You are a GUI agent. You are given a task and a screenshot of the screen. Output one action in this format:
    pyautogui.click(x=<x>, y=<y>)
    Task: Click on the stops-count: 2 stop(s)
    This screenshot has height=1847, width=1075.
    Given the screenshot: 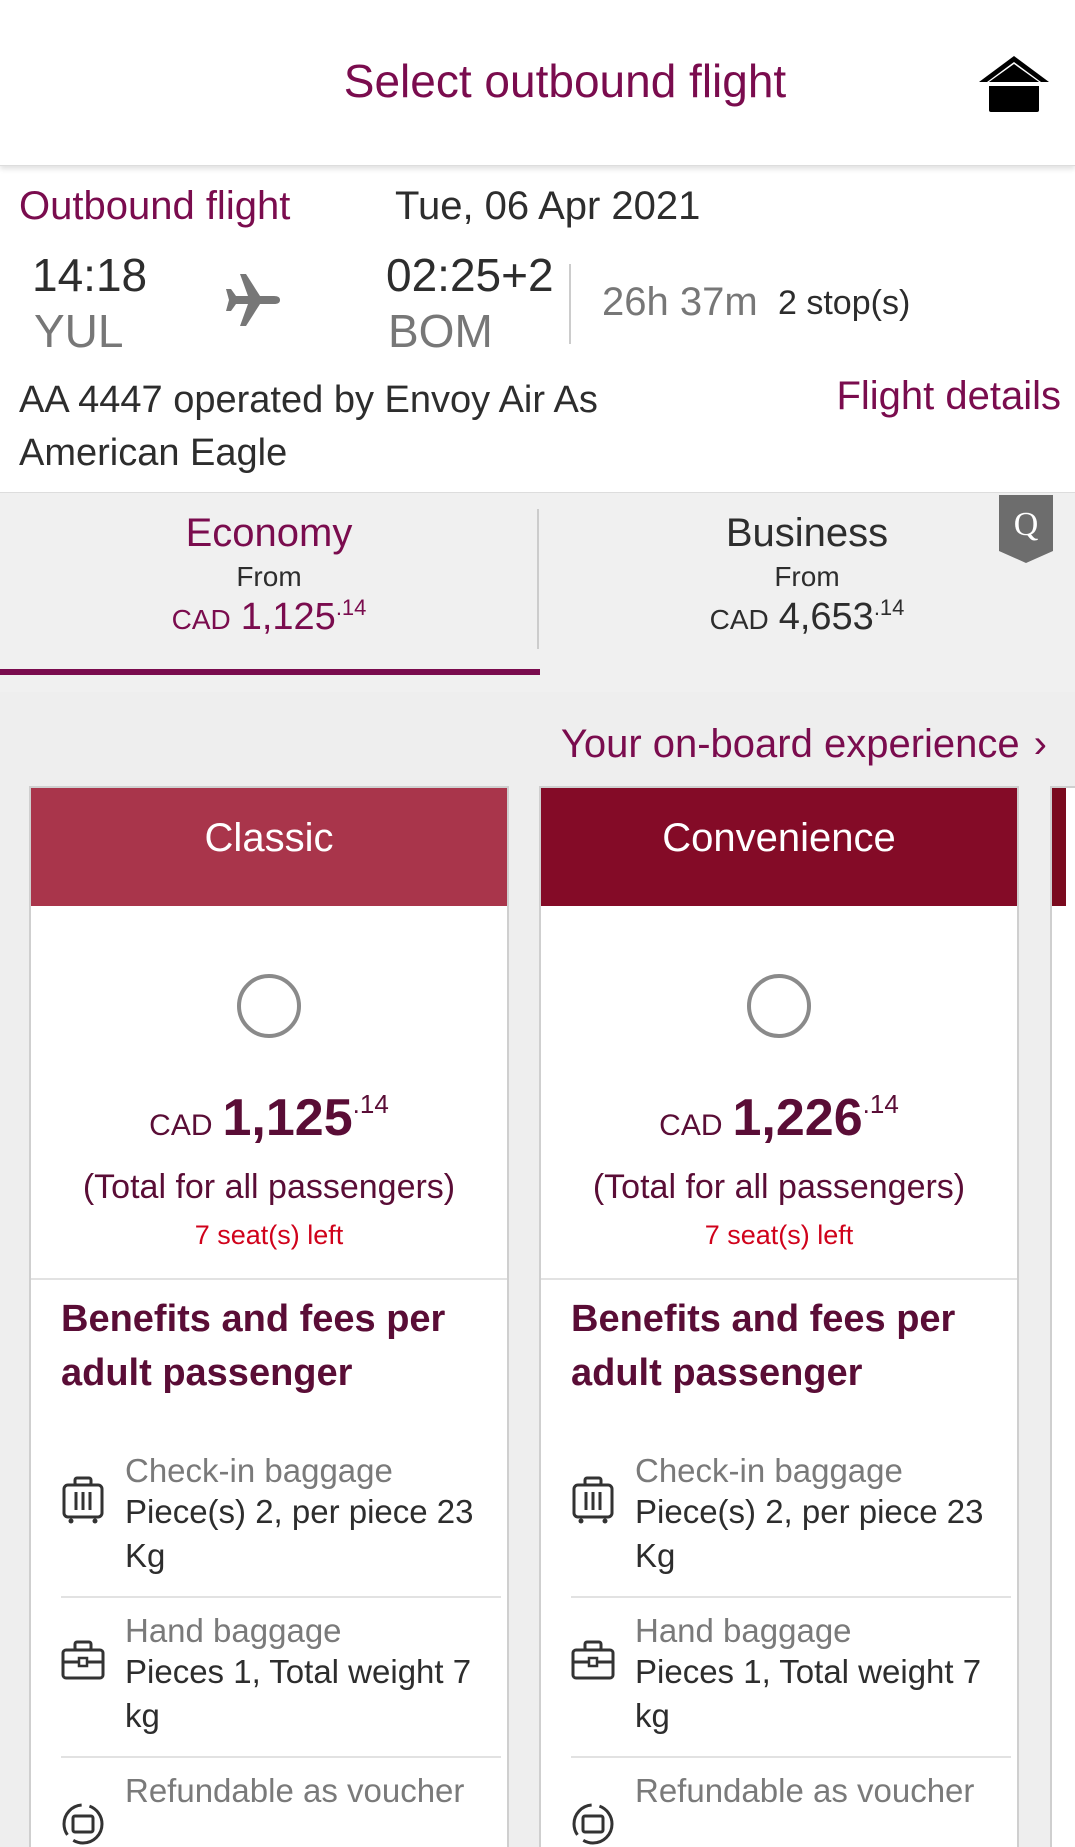 What is the action you would take?
    pyautogui.click(x=844, y=303)
    